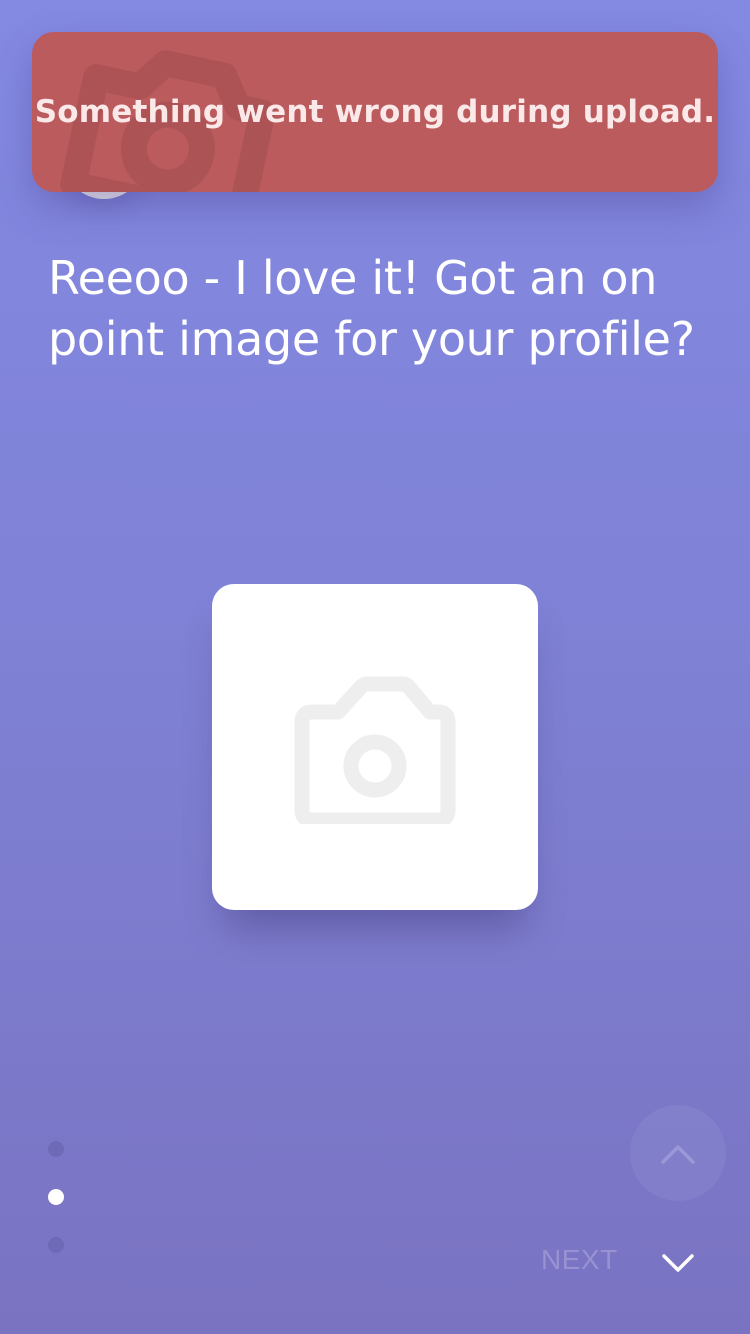 The height and width of the screenshot is (1334, 750). I want to click on title-line-1: Reeoo - I love it! Got an on, so click(353, 278).